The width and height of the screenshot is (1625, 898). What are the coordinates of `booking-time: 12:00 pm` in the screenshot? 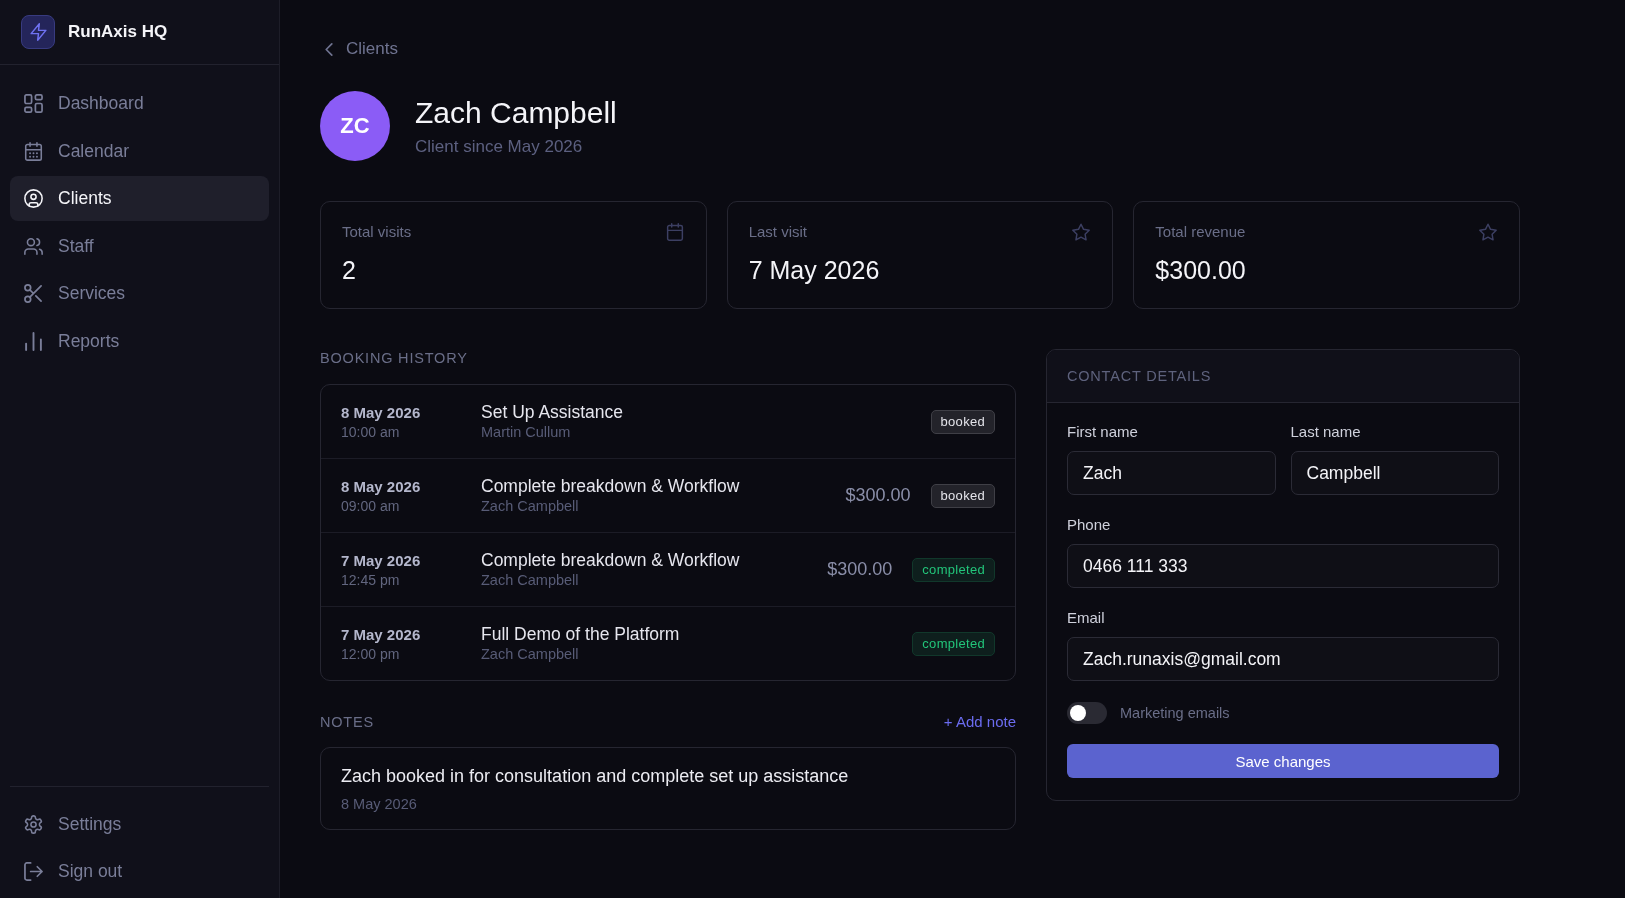 It's located at (371, 653).